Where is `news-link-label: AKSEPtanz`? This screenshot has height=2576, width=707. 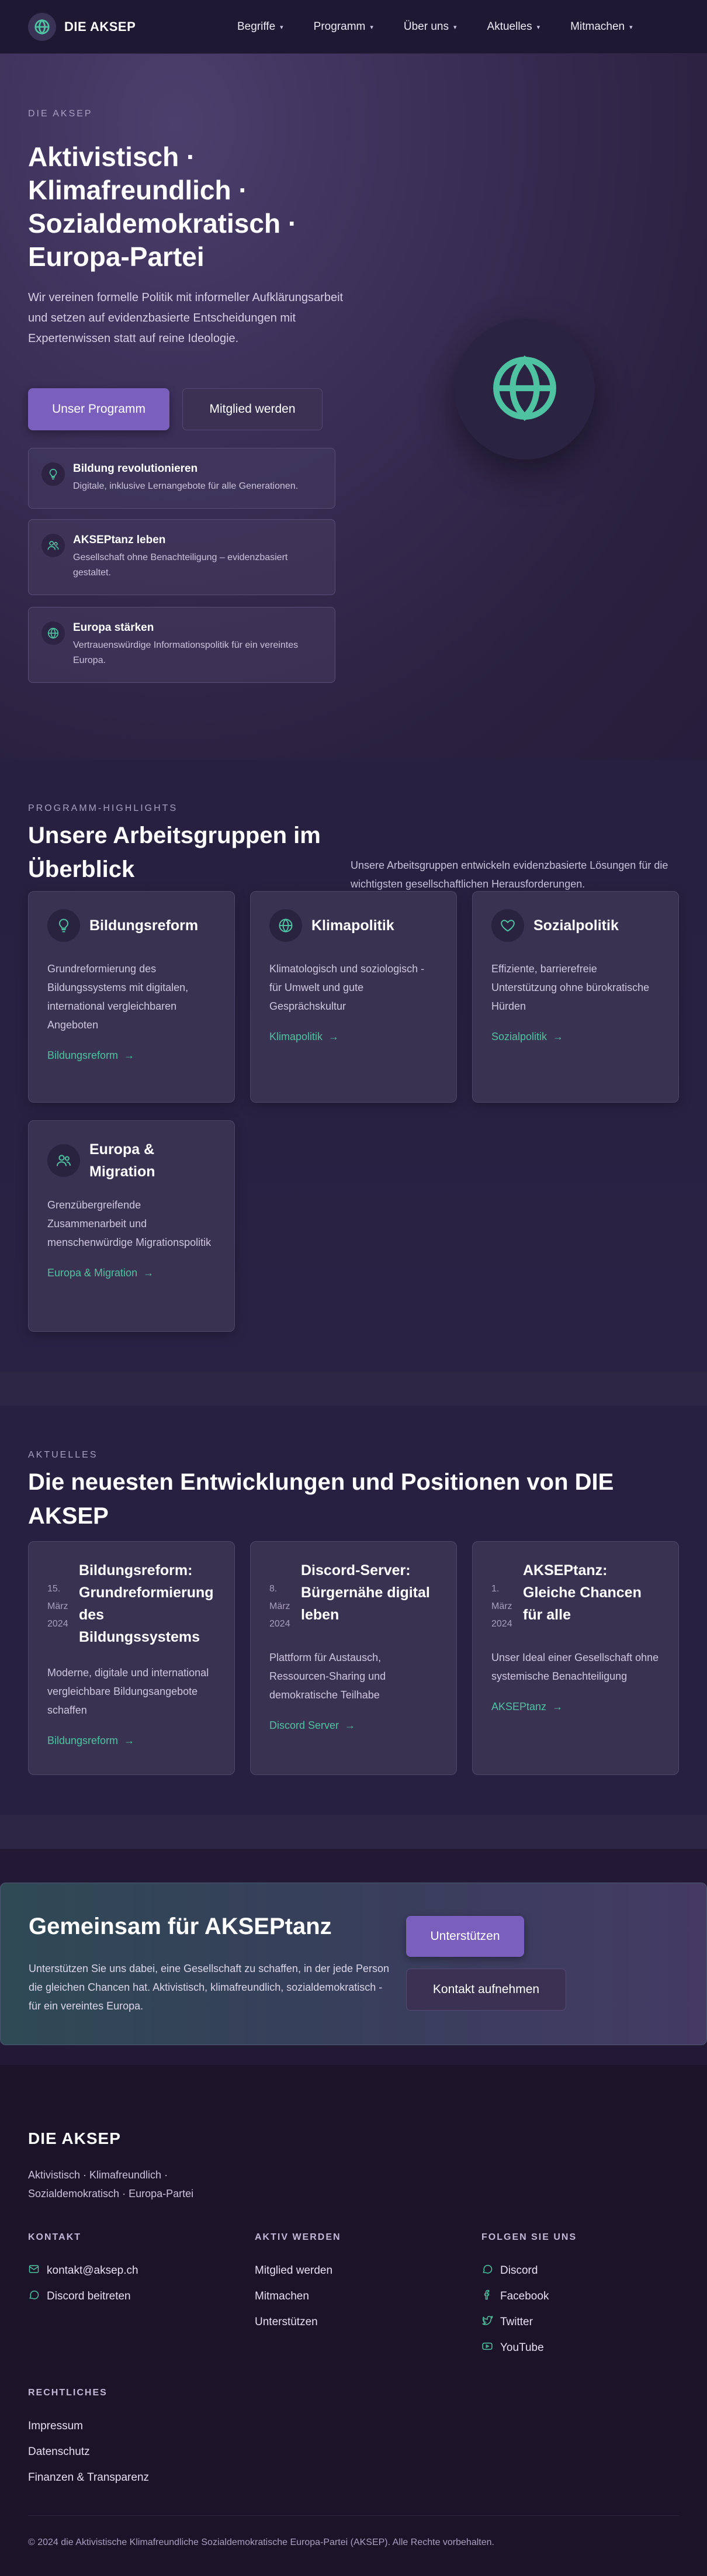
news-link-label: AKSEPtanz is located at coordinates (519, 1707).